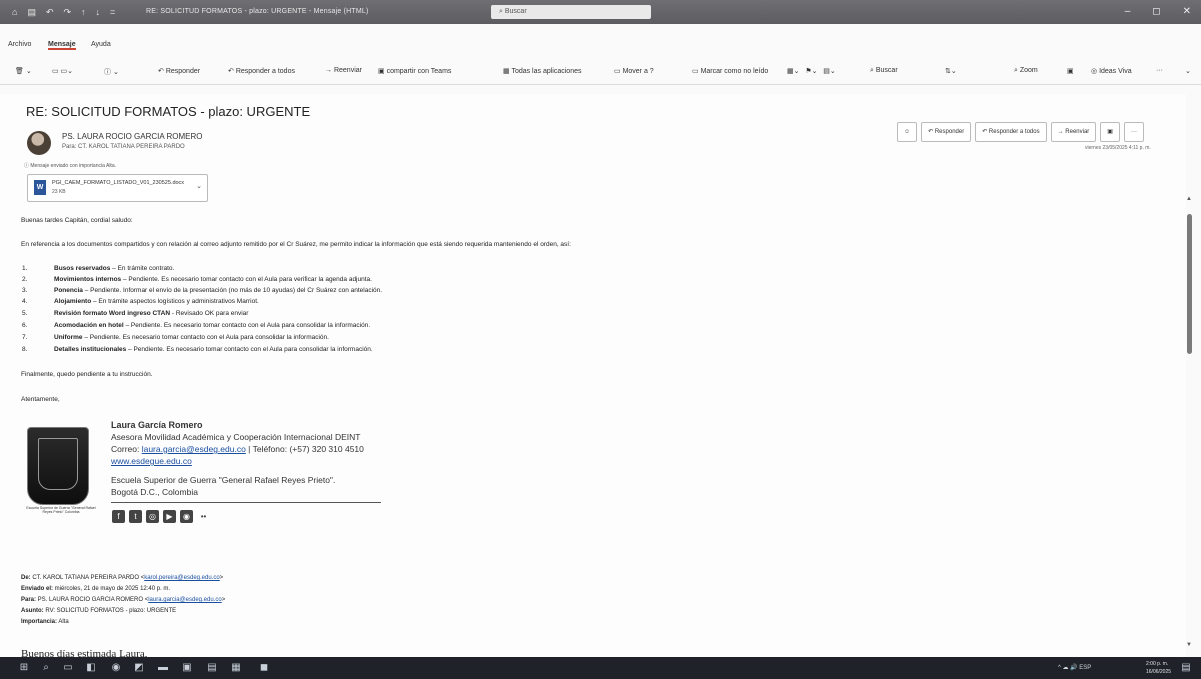  What do you see at coordinates (169, 516) in the screenshot?
I see `youtube-icon: ▶` at bounding box center [169, 516].